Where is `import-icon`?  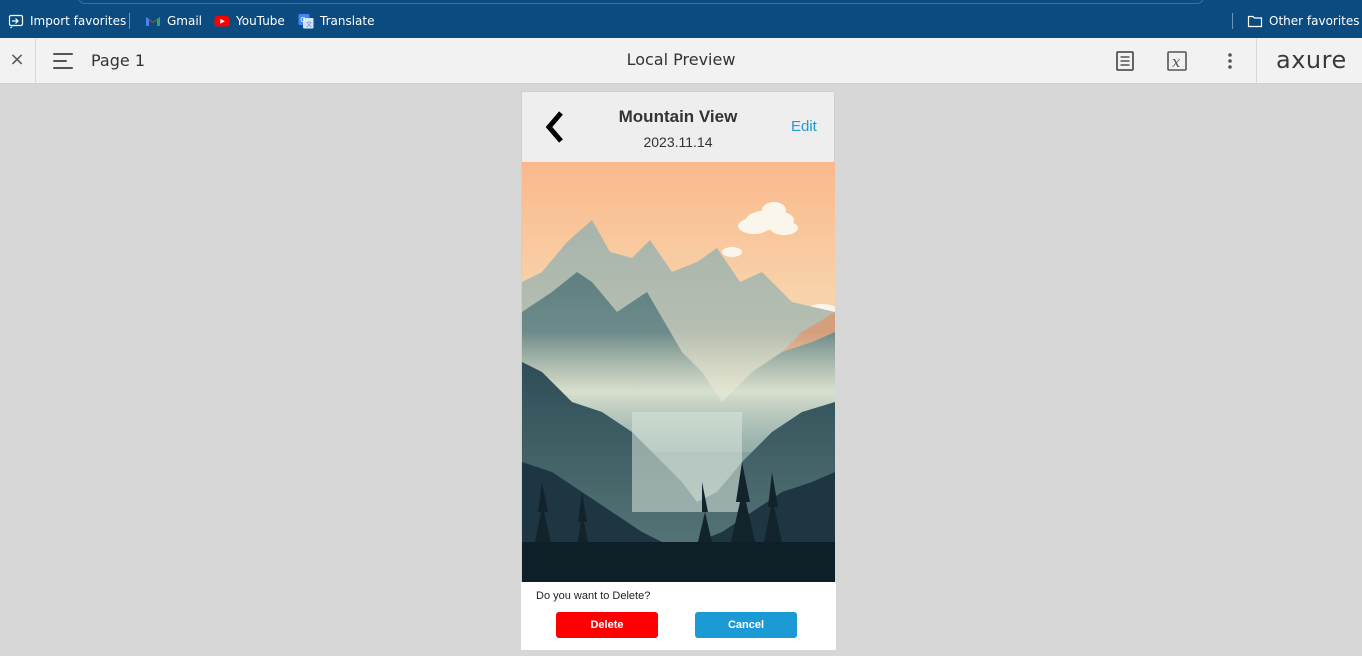
import-icon is located at coordinates (16, 21).